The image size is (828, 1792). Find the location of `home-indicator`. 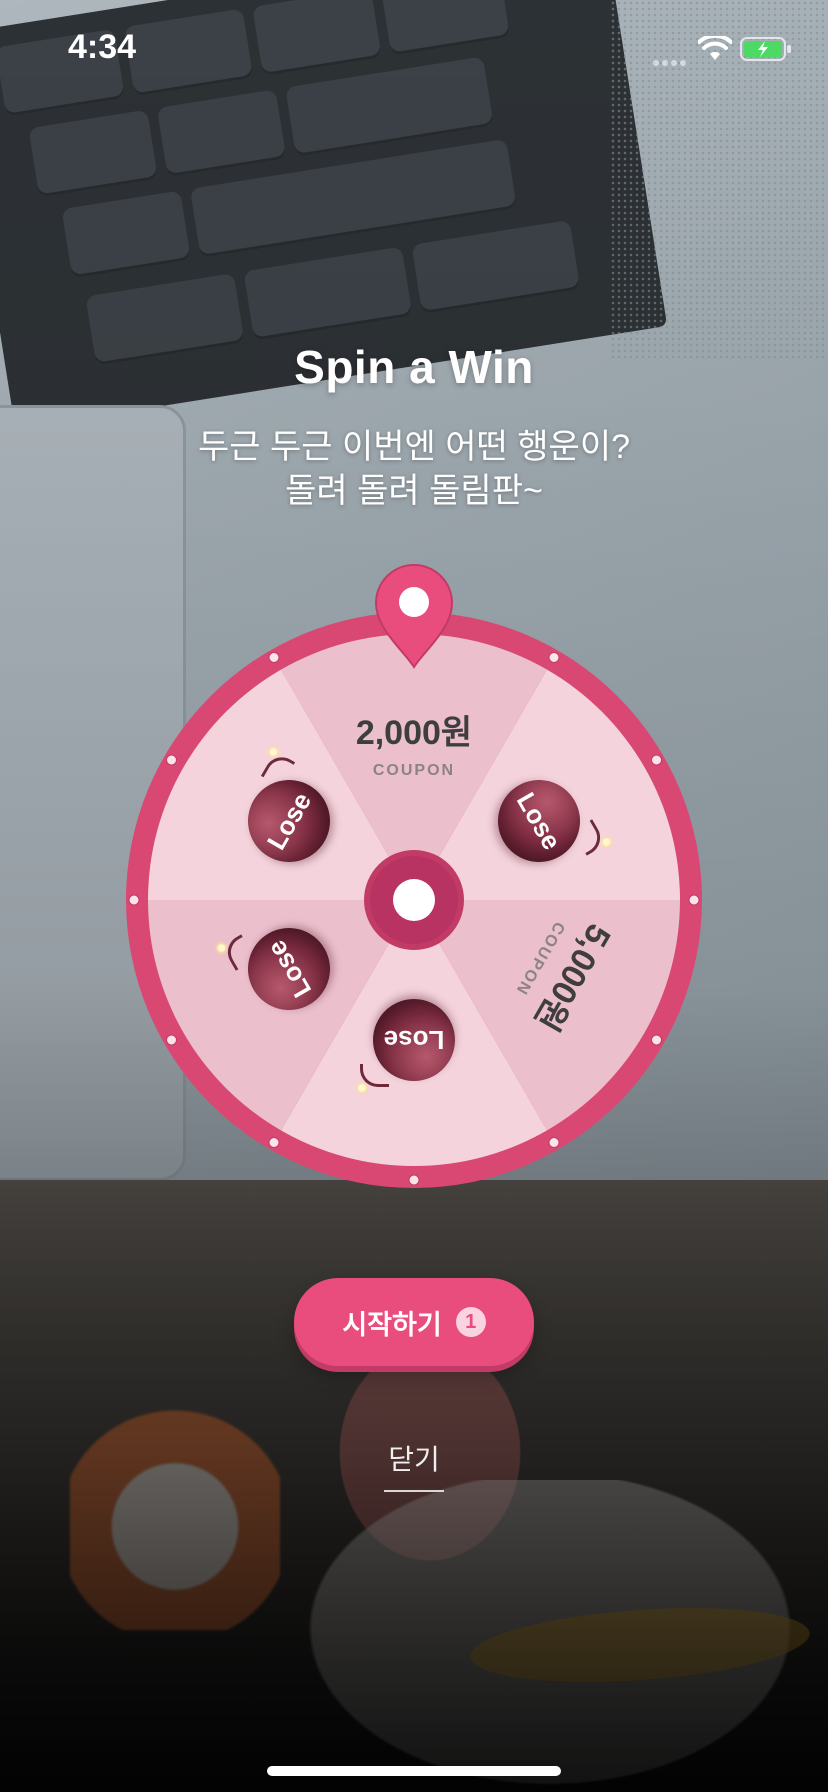

home-indicator is located at coordinates (414, 1771).